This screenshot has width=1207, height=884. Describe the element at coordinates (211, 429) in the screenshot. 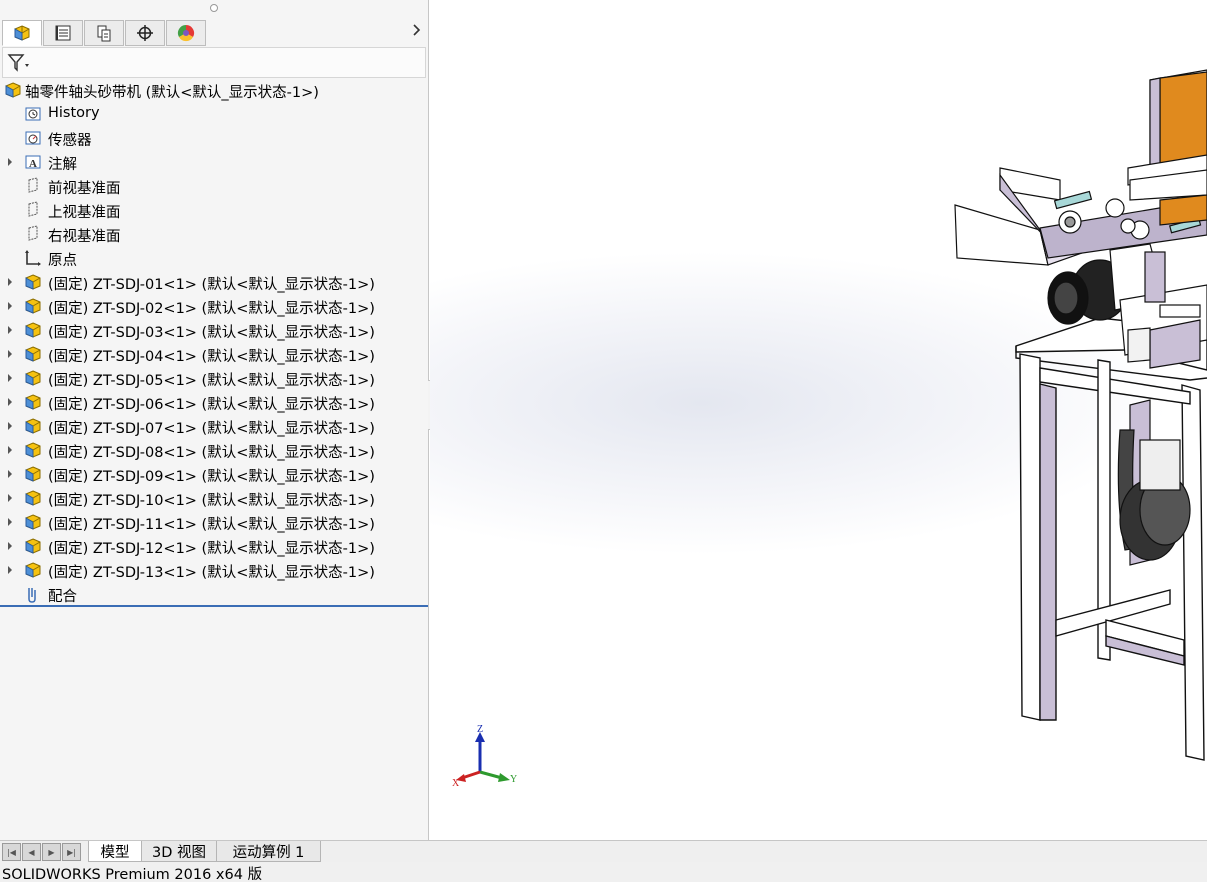

I see `tree-item-label: (固定) ZT-SDJ-07<1> (默认<默认_显示状态-1>)` at that location.